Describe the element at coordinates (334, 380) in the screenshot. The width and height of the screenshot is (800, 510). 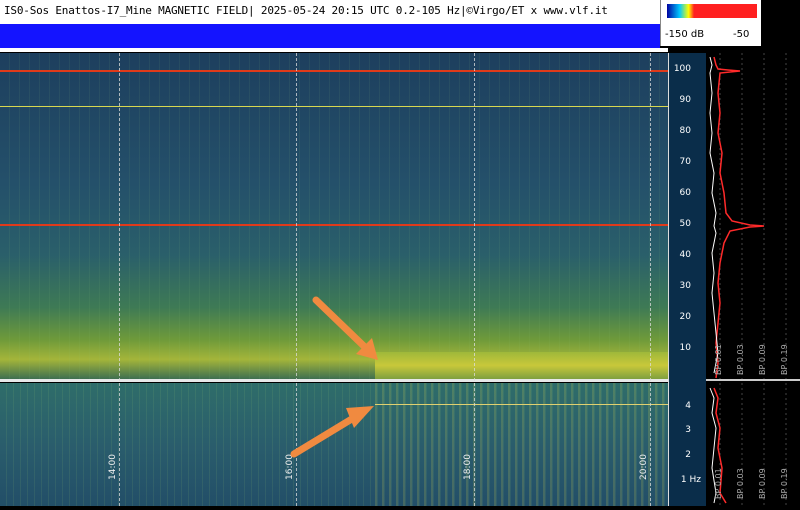
I see `panel-divider` at that location.